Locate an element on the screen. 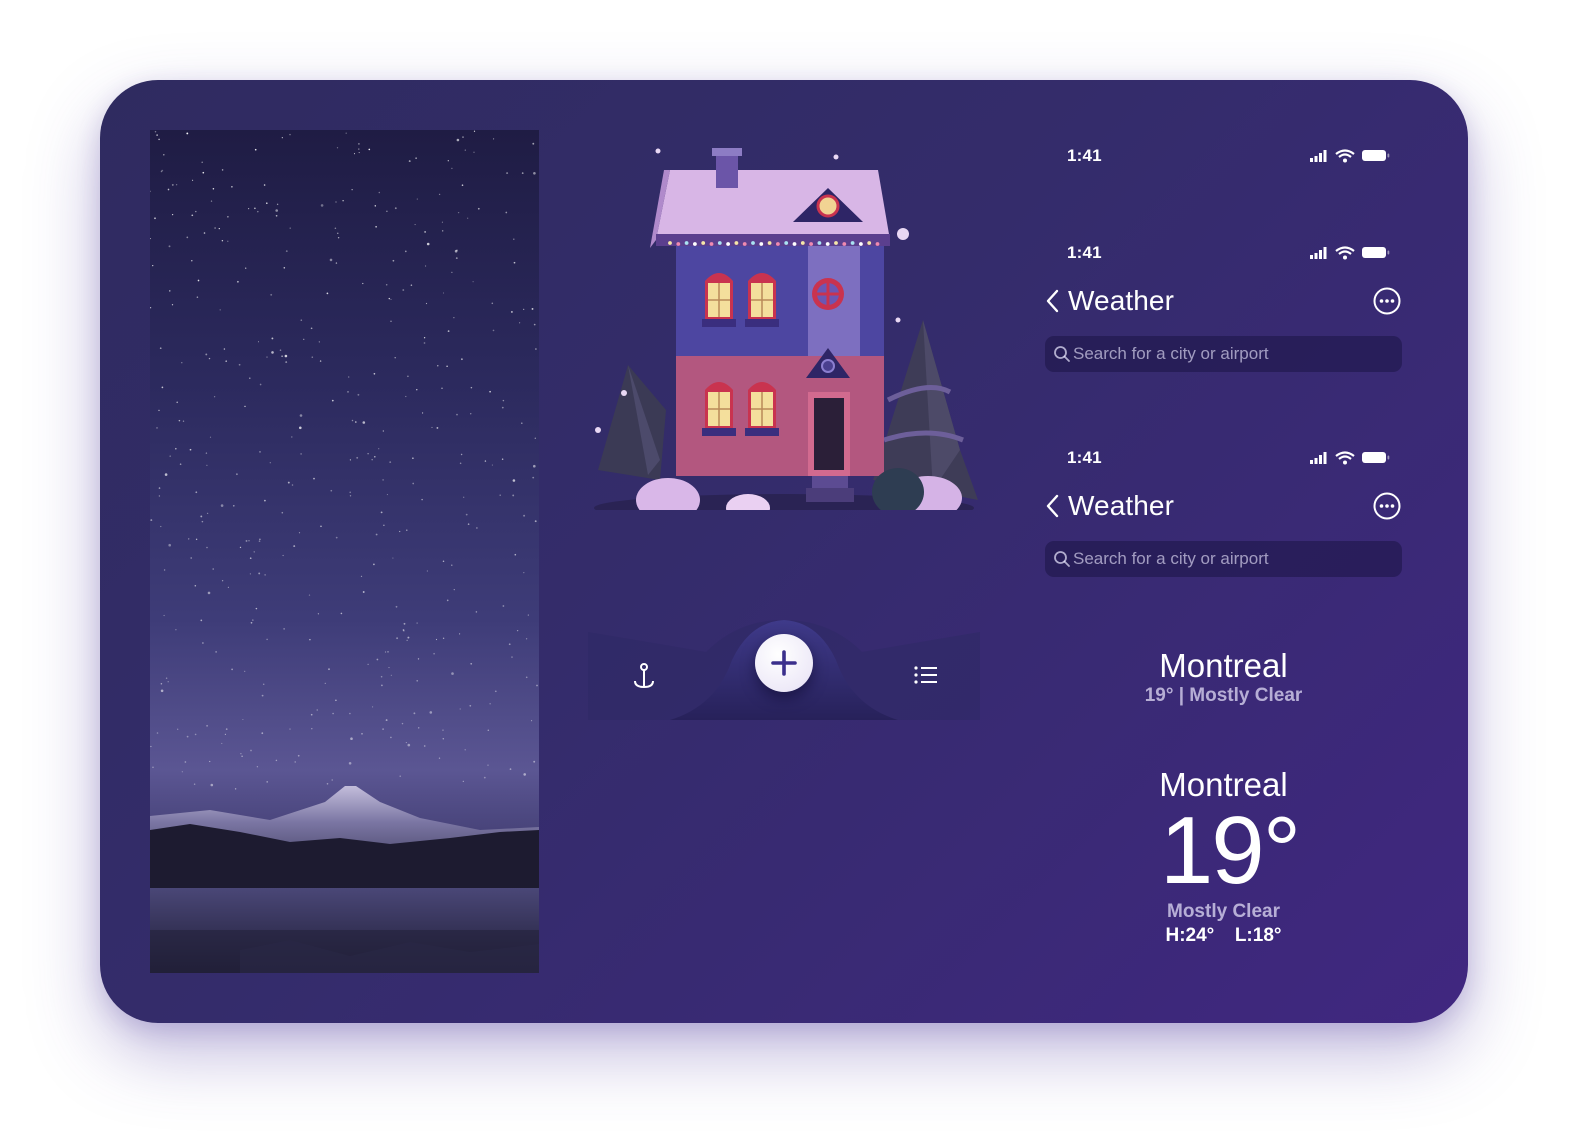 Image resolution: width=1570 pixels, height=1144 pixels. tab-bar is located at coordinates (784, 665).